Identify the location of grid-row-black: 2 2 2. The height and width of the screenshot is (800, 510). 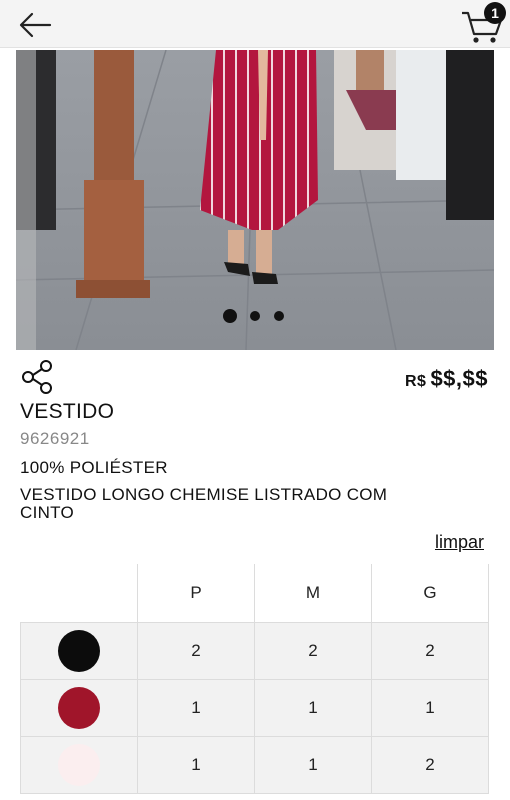
(254, 650).